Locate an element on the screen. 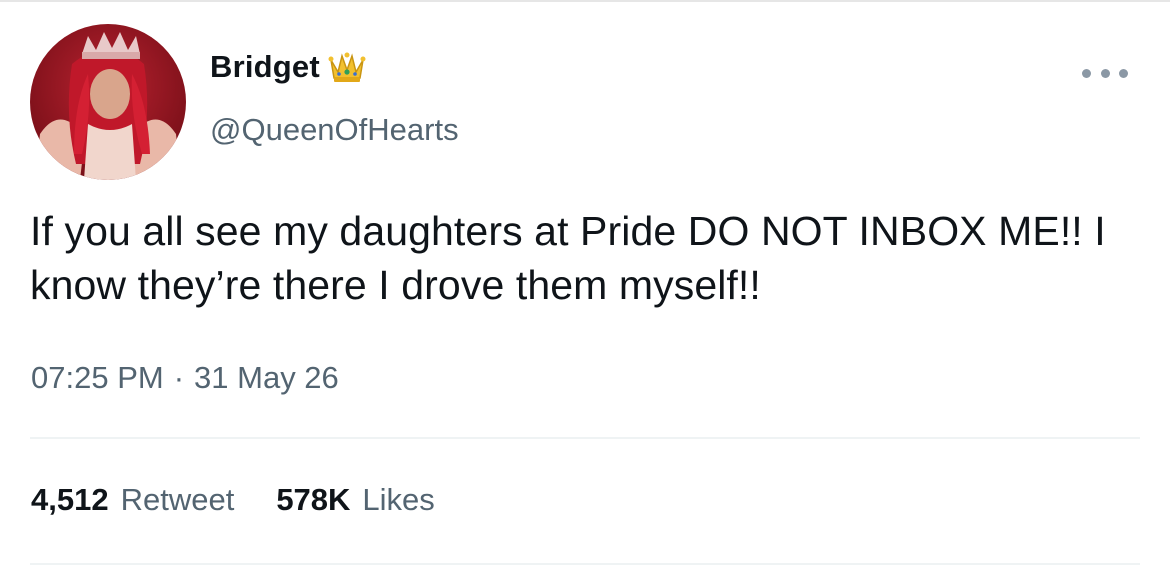 The image size is (1170, 566). avatar-image is located at coordinates (108, 102).